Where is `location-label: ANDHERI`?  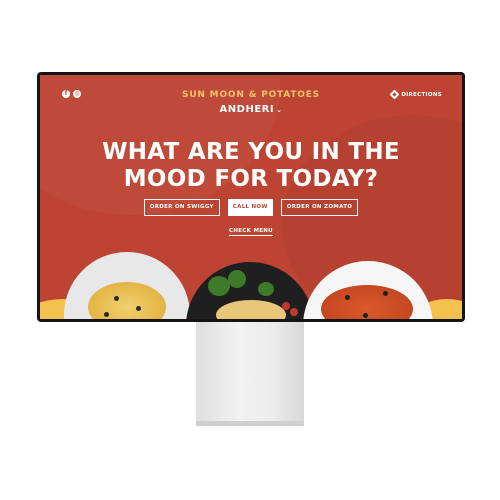
location-label: ANDHERI is located at coordinates (247, 109).